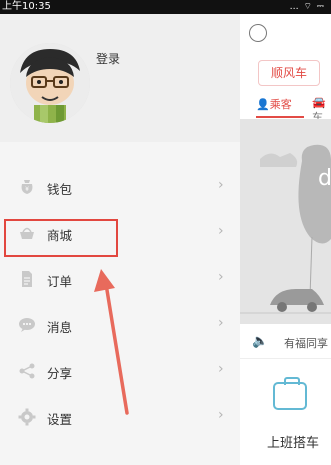 The image size is (331, 465). Describe the element at coordinates (120, 417) in the screenshot. I see `menu-item-settings: 设置 ›` at that location.